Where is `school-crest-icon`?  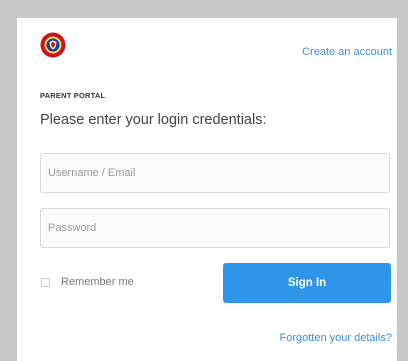
school-crest-icon is located at coordinates (53, 45).